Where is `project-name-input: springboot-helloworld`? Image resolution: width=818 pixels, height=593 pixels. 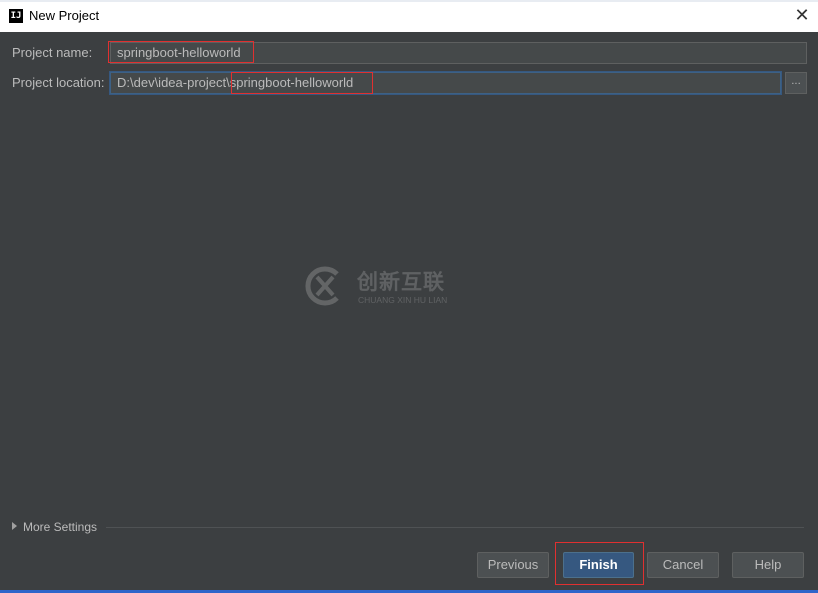
project-name-input: springboot-helloworld is located at coordinates (458, 53).